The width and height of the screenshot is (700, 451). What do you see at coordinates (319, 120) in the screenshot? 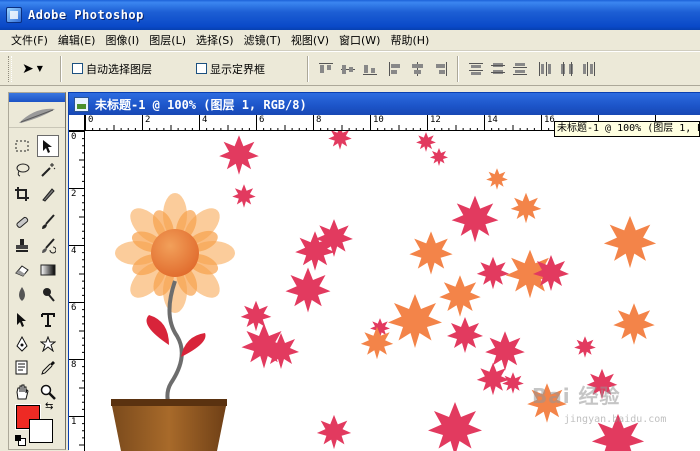
I see `ruler-h-label: 8` at bounding box center [319, 120].